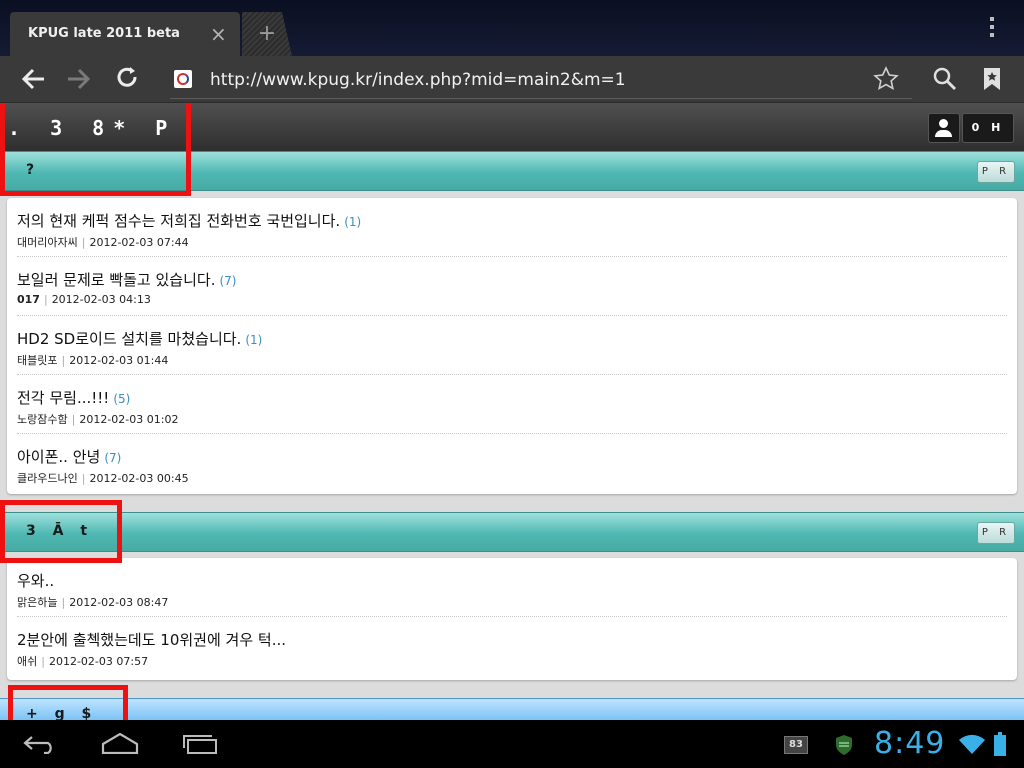  I want to click on site-favicon-icon, so click(183, 79).